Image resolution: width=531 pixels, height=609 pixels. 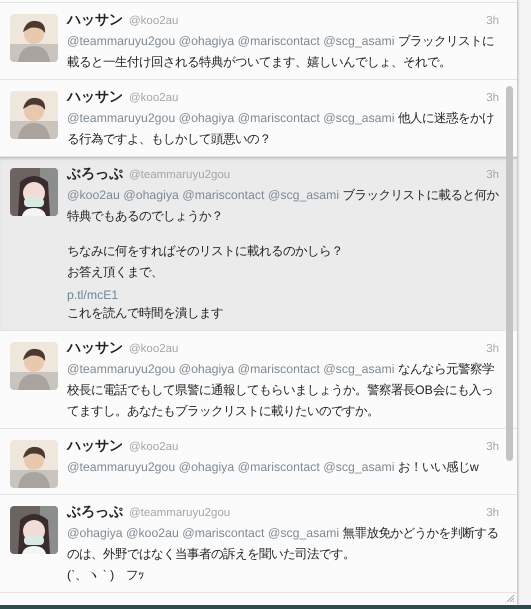 I want to click on tweet-text: @teammaruyu2gou @ohagiya @mariscontact @scg_asami ブラックリストに載ると一生付け回される特典がついてます、嬉しいんでしょ、それで。, so click(x=281, y=52).